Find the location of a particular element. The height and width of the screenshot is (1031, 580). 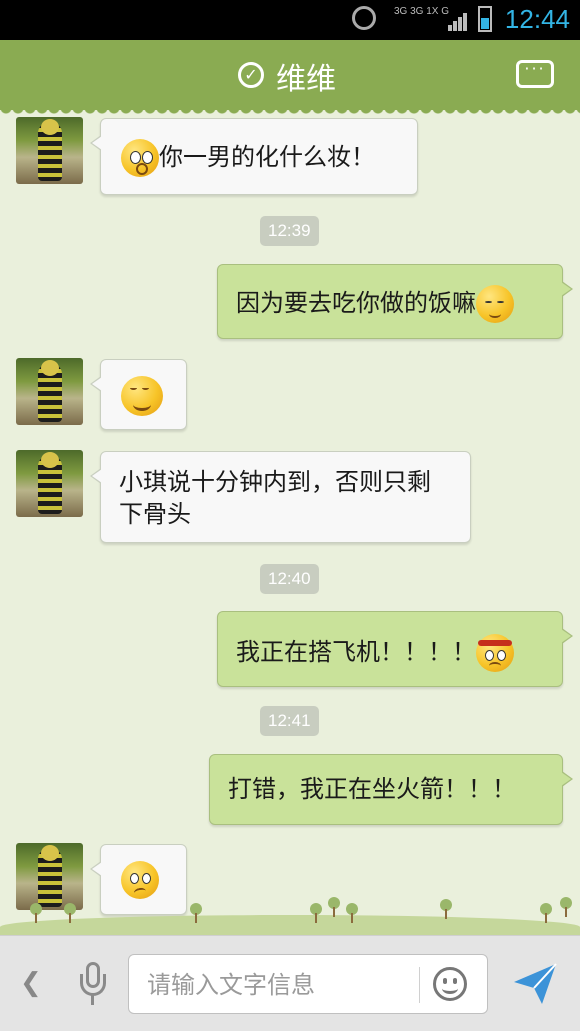

header-edge is located at coordinates (290, 112).